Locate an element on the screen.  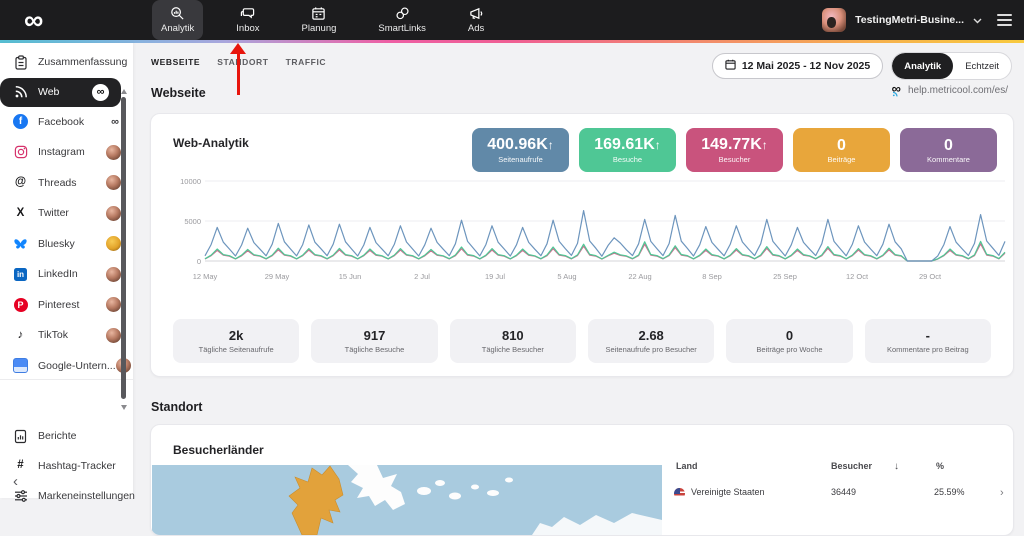
sidebar-item-hashtag-tracker: # Hashtag-Tracker is located at coordinates (66, 466).